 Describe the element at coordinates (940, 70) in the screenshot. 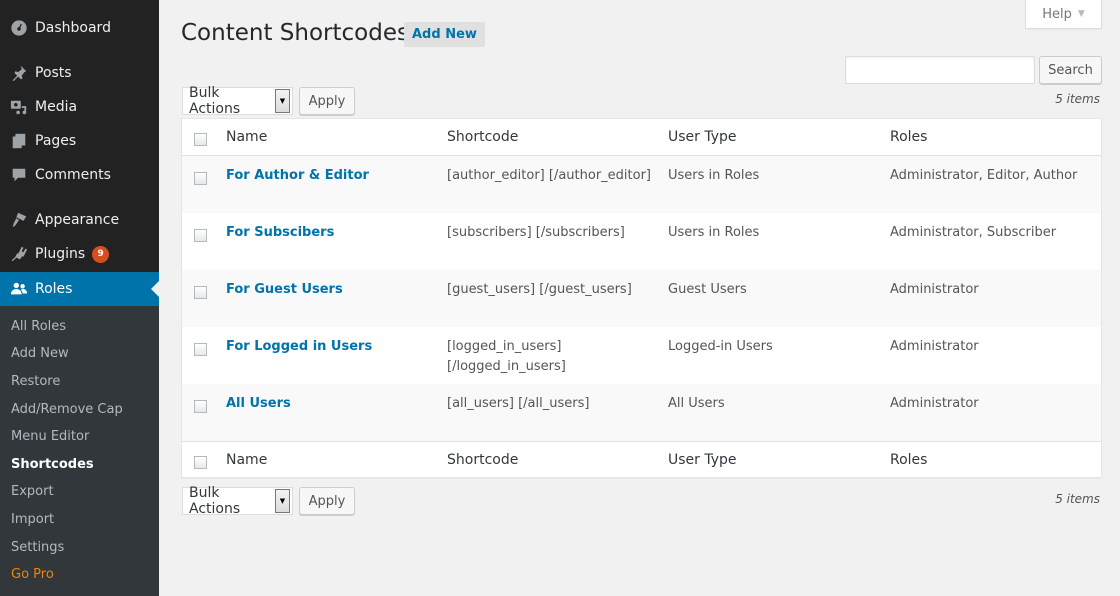

I see `search-input` at that location.